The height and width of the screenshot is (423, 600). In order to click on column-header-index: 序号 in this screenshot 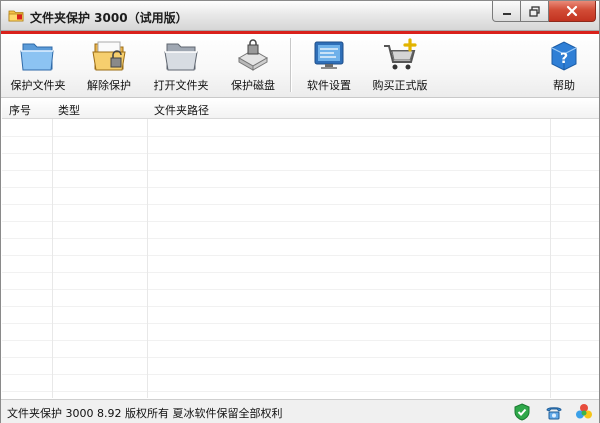, I will do `click(20, 110)`.